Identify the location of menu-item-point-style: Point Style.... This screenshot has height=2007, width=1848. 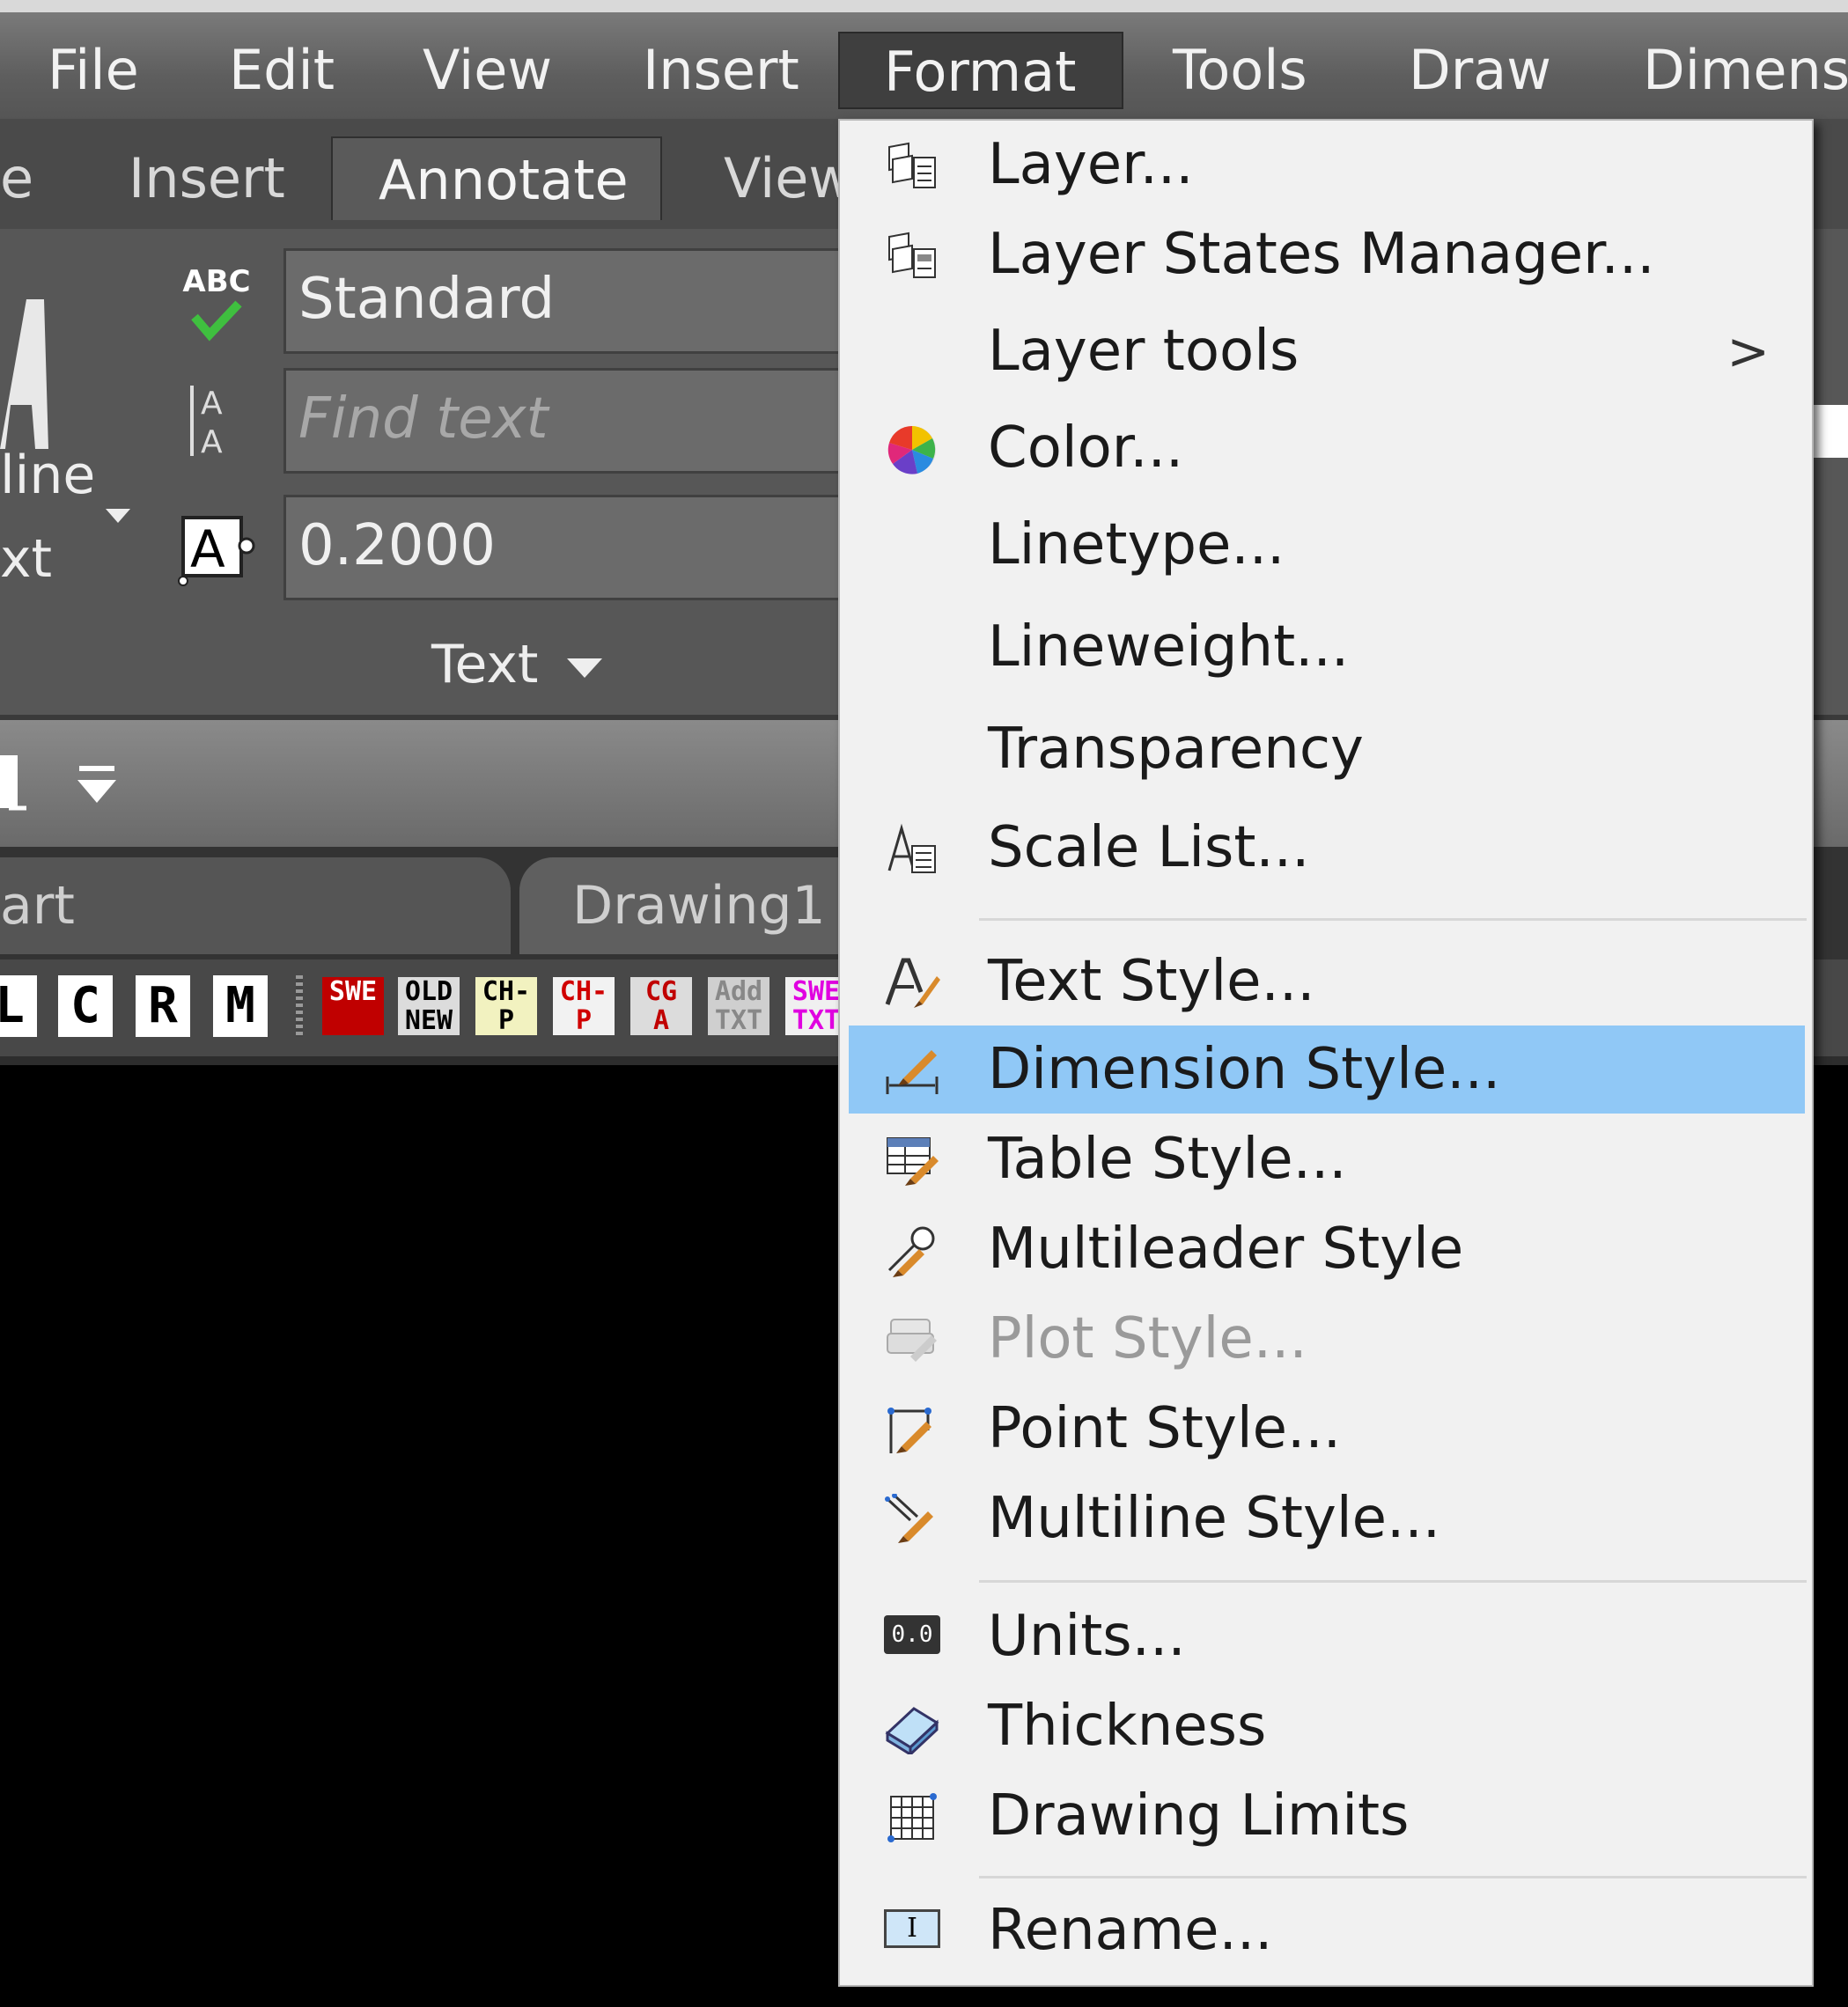
(1327, 1429).